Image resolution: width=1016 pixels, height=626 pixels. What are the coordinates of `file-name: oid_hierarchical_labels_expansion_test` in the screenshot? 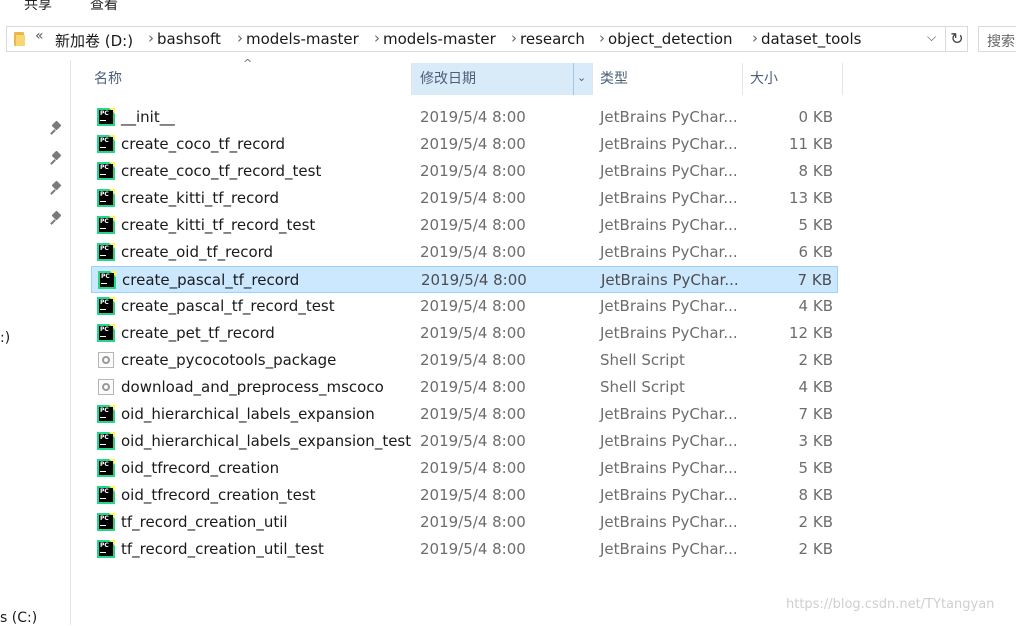 It's located at (266, 441).